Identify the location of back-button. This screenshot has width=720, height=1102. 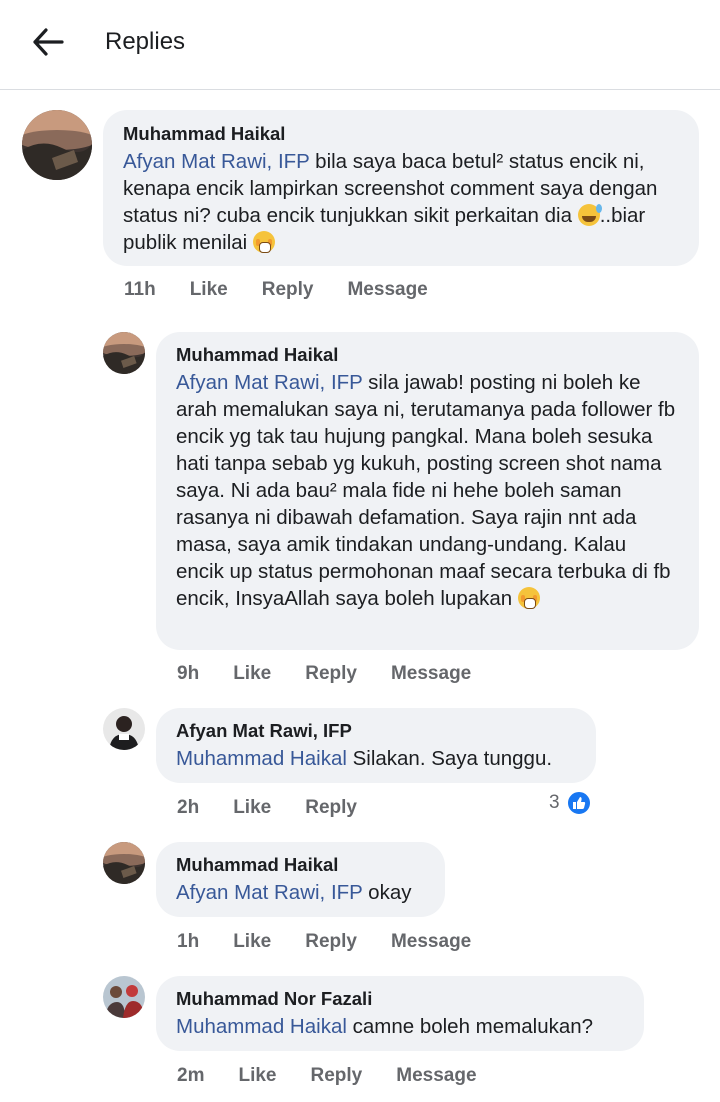
(48, 42).